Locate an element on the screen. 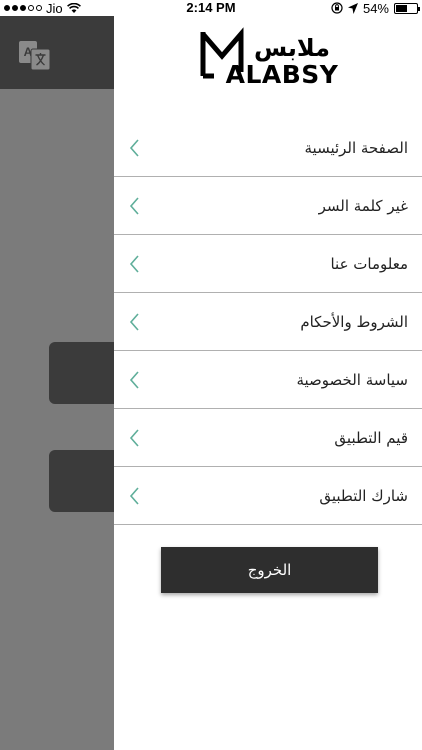  menu-item-rate-app: قيم التطبيق is located at coordinates (268, 438).